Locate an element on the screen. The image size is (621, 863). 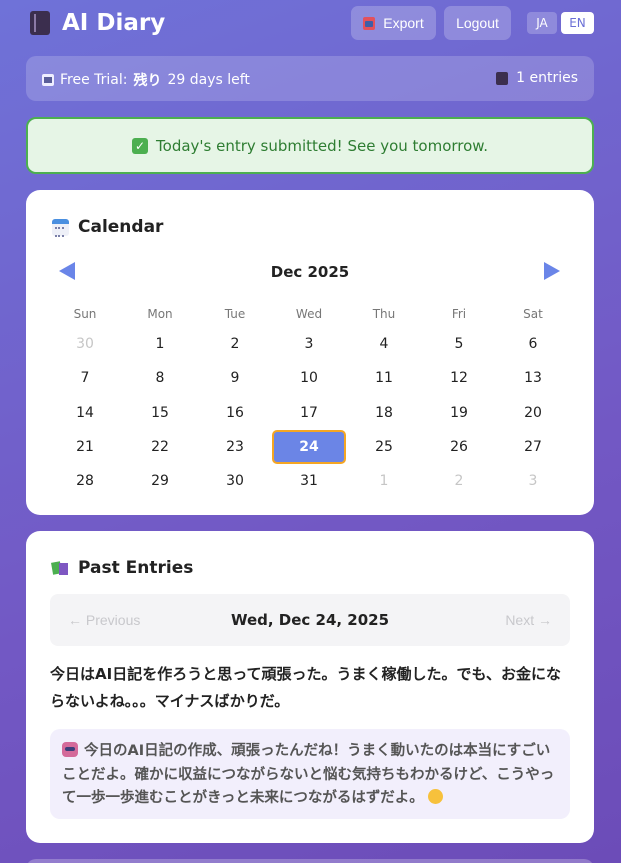
entry-count: 1 entries is located at coordinates (537, 78).